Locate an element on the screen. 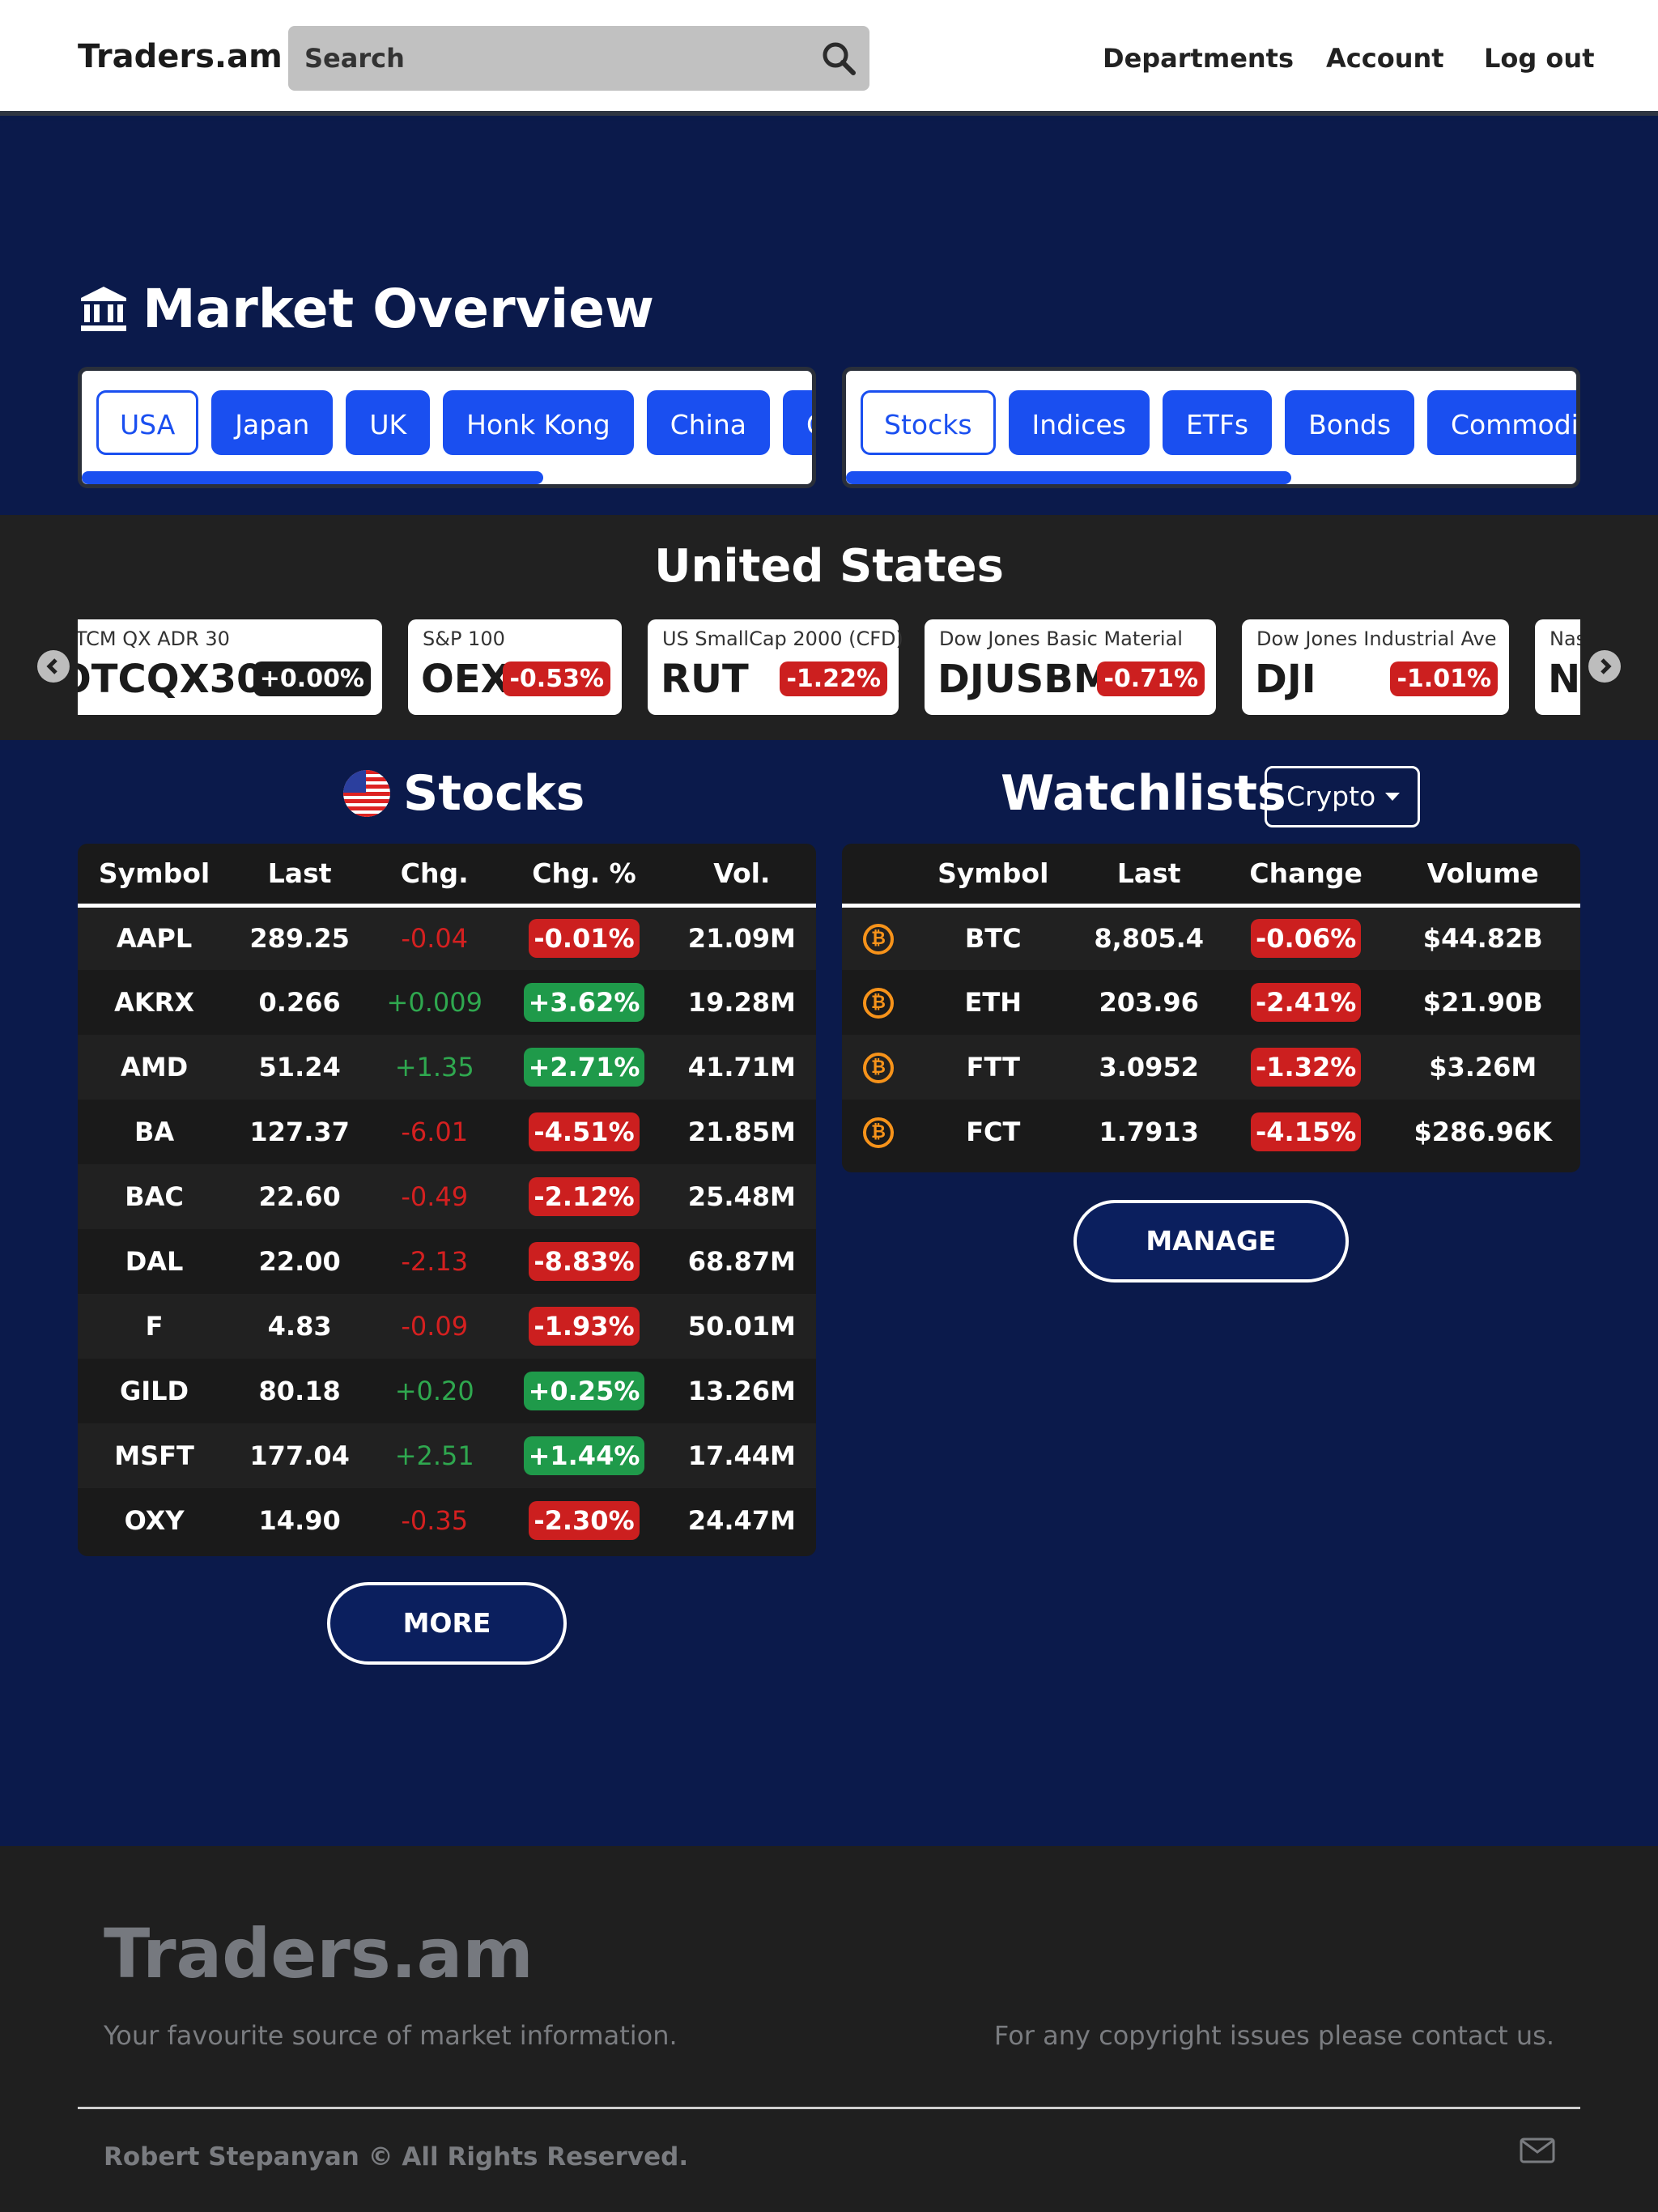 Image resolution: width=1658 pixels, height=2212 pixels. stock-symbol: BAC is located at coordinates (155, 1196).